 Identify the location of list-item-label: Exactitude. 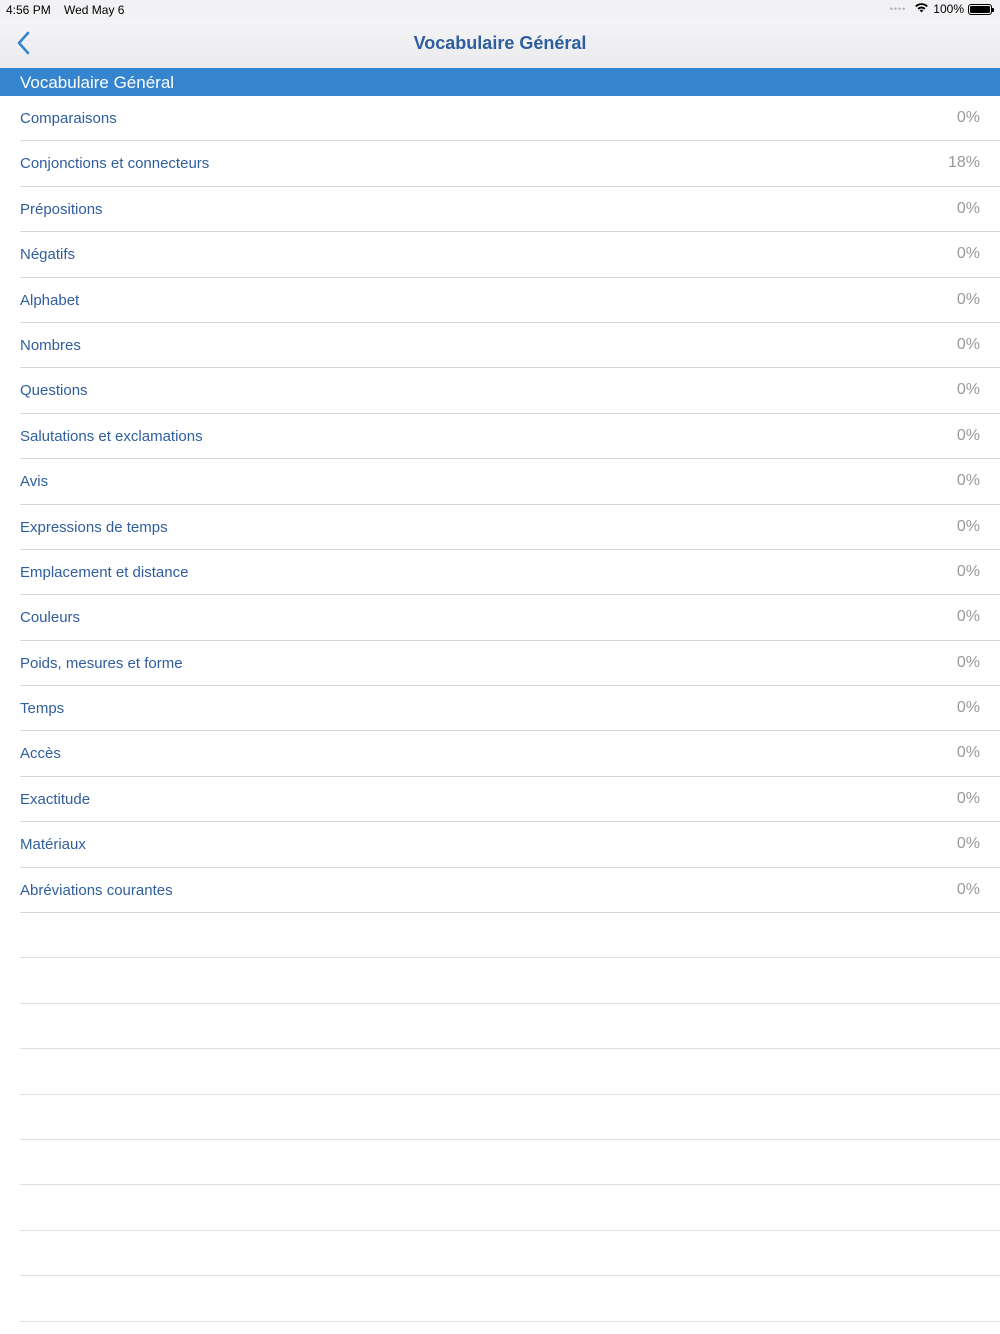
(55, 799).